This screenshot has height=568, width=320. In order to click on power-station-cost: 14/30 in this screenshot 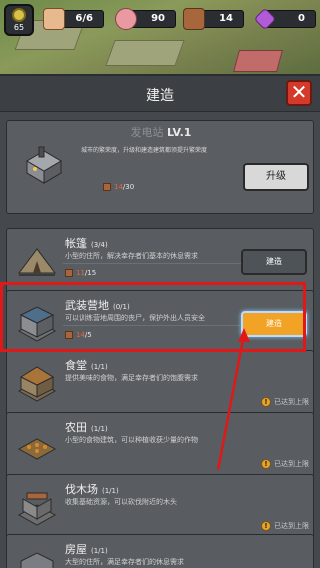, I will do `click(118, 187)`.